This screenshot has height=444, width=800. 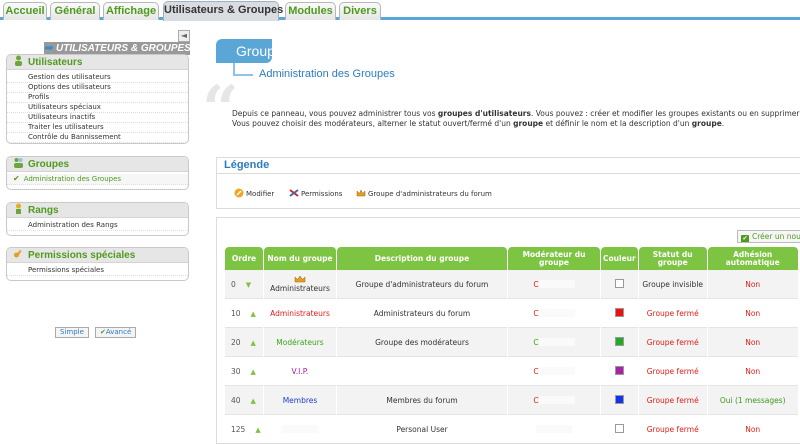 What do you see at coordinates (248, 285) in the screenshot?
I see `move-down-icon: ▼` at bounding box center [248, 285].